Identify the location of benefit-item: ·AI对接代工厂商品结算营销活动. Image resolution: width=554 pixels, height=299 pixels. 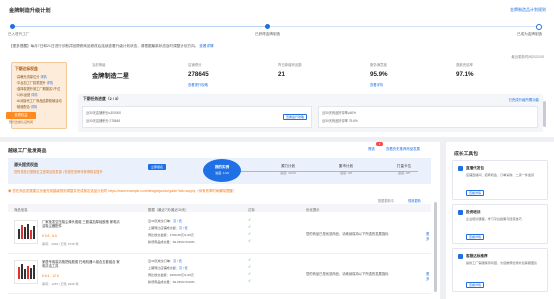
(39, 101).